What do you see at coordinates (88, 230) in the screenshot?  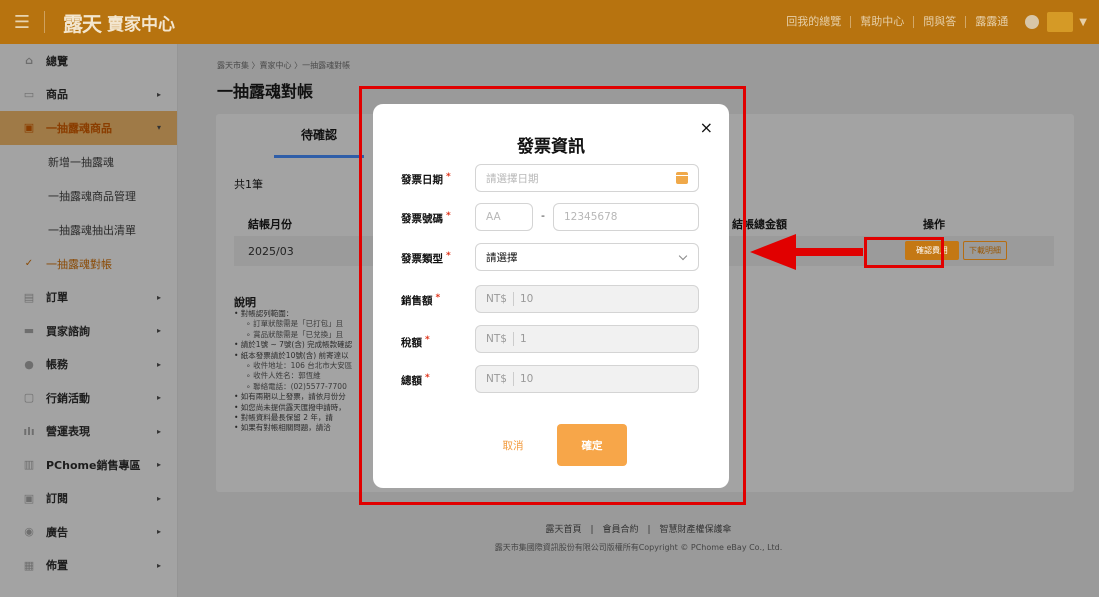 I see `sidebar-subitem-drawn-list: 一抽露魂抽出清單` at bounding box center [88, 230].